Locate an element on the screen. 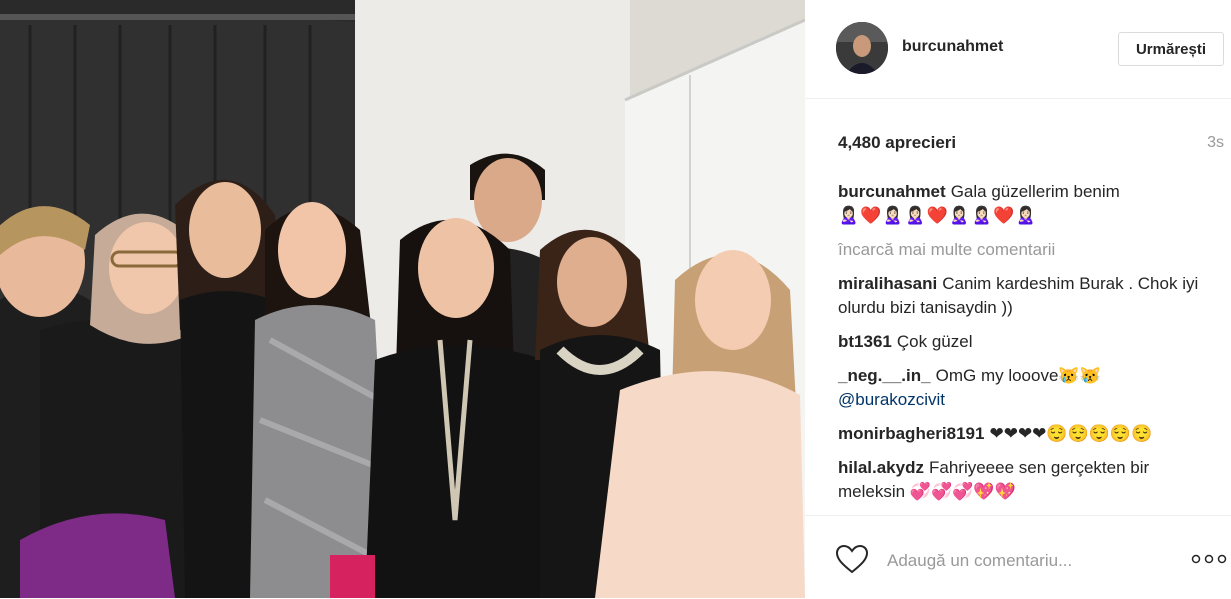 This screenshot has width=1231, height=599. post-author-username: burcunahmet is located at coordinates (952, 47).